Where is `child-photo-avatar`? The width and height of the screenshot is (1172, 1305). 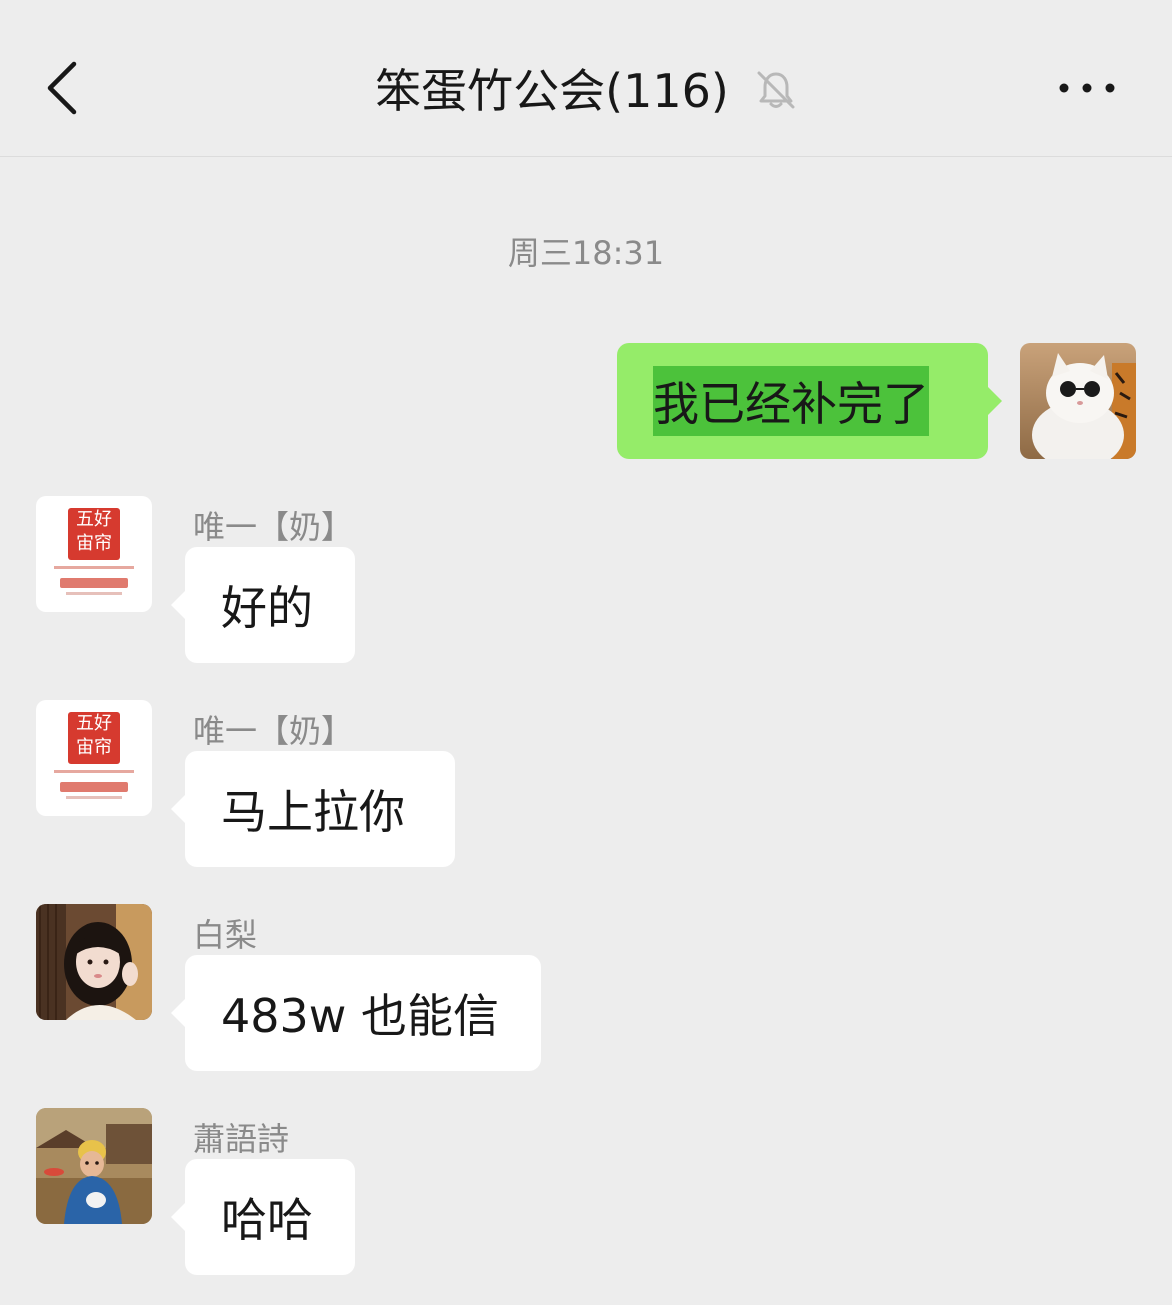
child-photo-avatar is located at coordinates (94, 1166).